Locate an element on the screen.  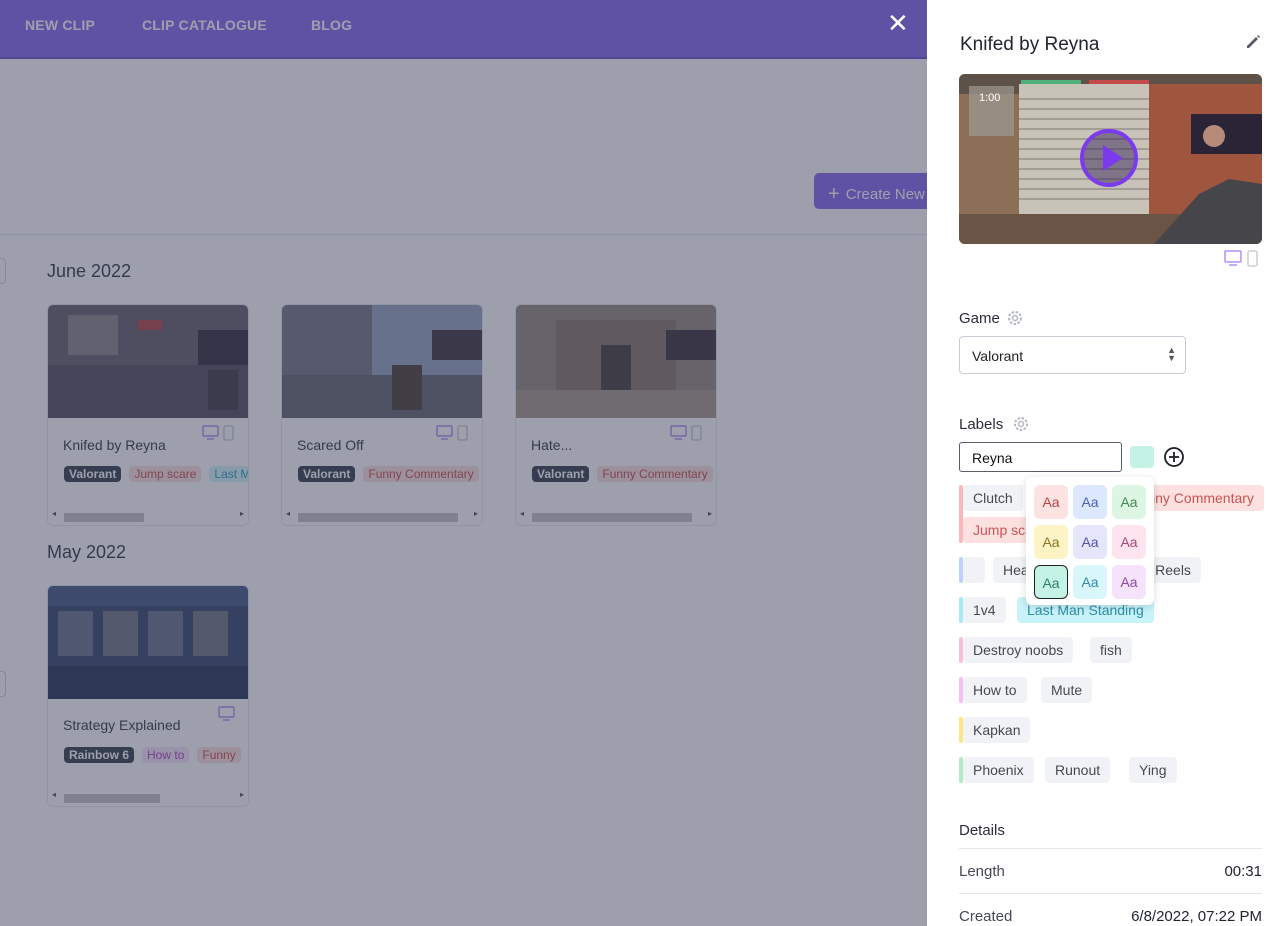
label-color-palette: Aa Aa Aa Aa Aa Aa Aa Aa Aa is located at coordinates (1090, 541).